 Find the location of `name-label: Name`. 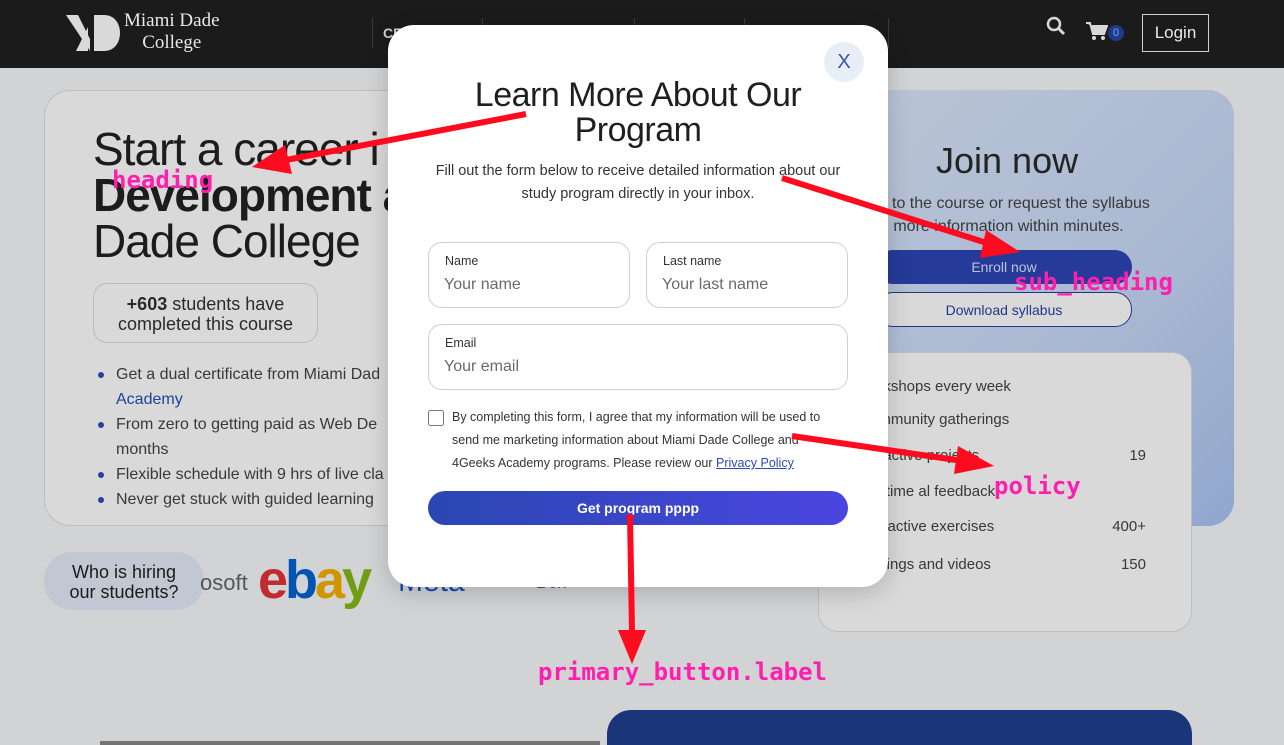

name-label: Name is located at coordinates (462, 261).